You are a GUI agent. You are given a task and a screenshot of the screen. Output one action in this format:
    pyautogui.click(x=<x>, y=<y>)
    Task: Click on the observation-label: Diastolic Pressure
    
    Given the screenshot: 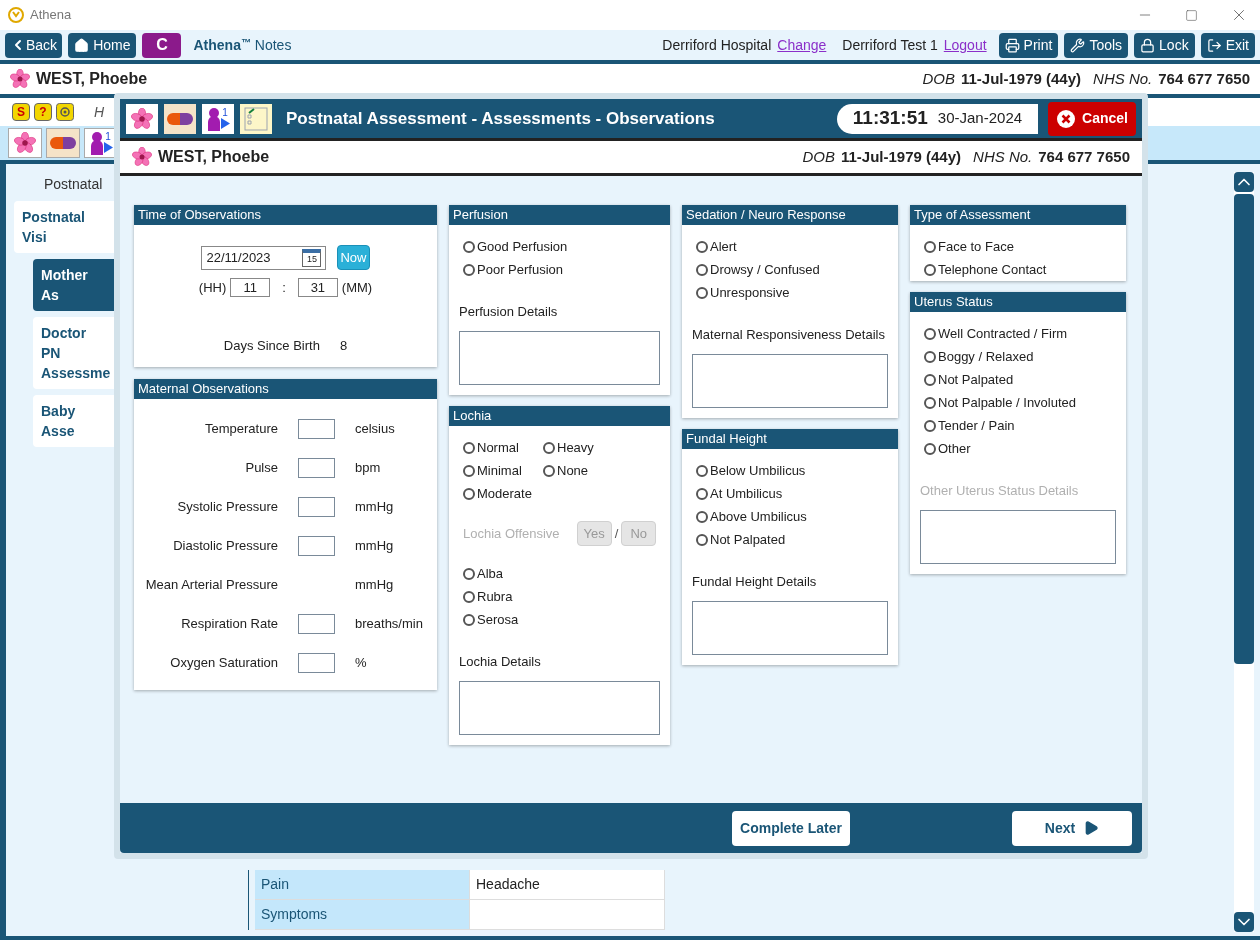 What is the action you would take?
    pyautogui.click(x=225, y=545)
    